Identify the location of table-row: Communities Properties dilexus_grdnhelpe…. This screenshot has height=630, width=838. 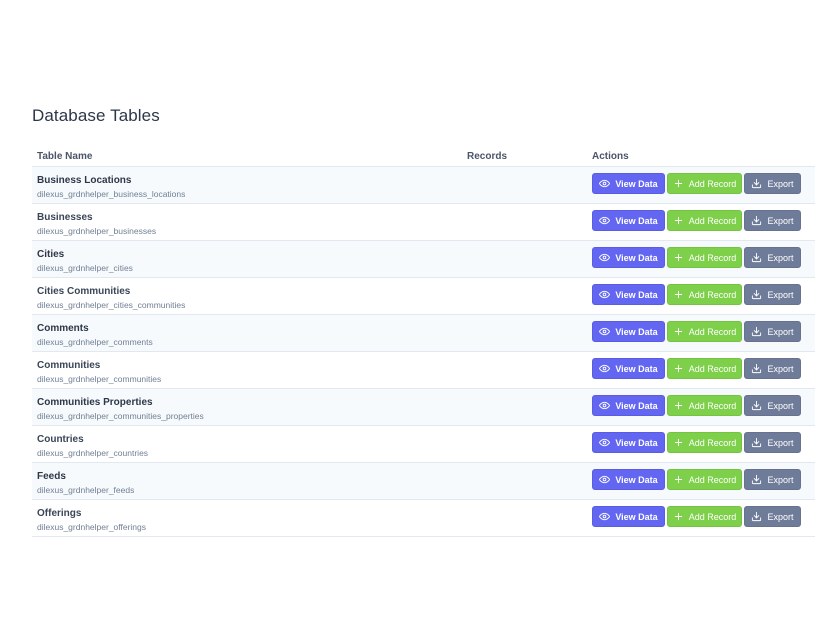
(423, 407).